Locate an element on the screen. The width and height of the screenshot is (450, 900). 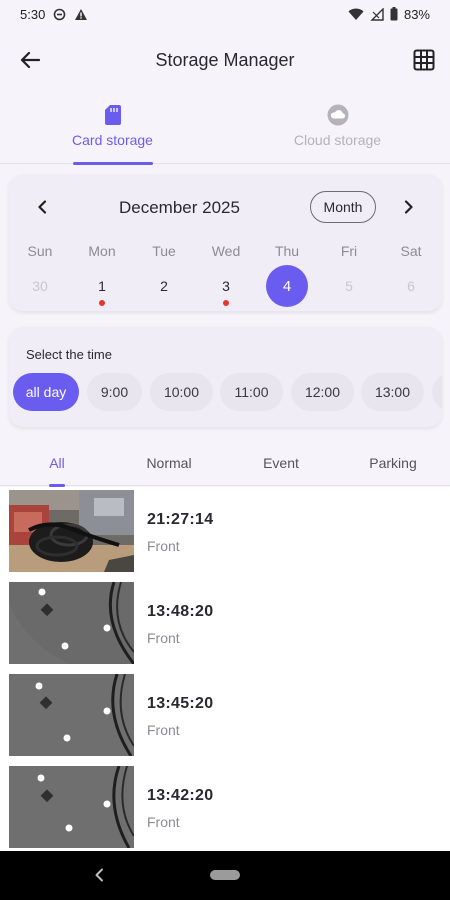
weekday-label: Sat is located at coordinates (411, 251).